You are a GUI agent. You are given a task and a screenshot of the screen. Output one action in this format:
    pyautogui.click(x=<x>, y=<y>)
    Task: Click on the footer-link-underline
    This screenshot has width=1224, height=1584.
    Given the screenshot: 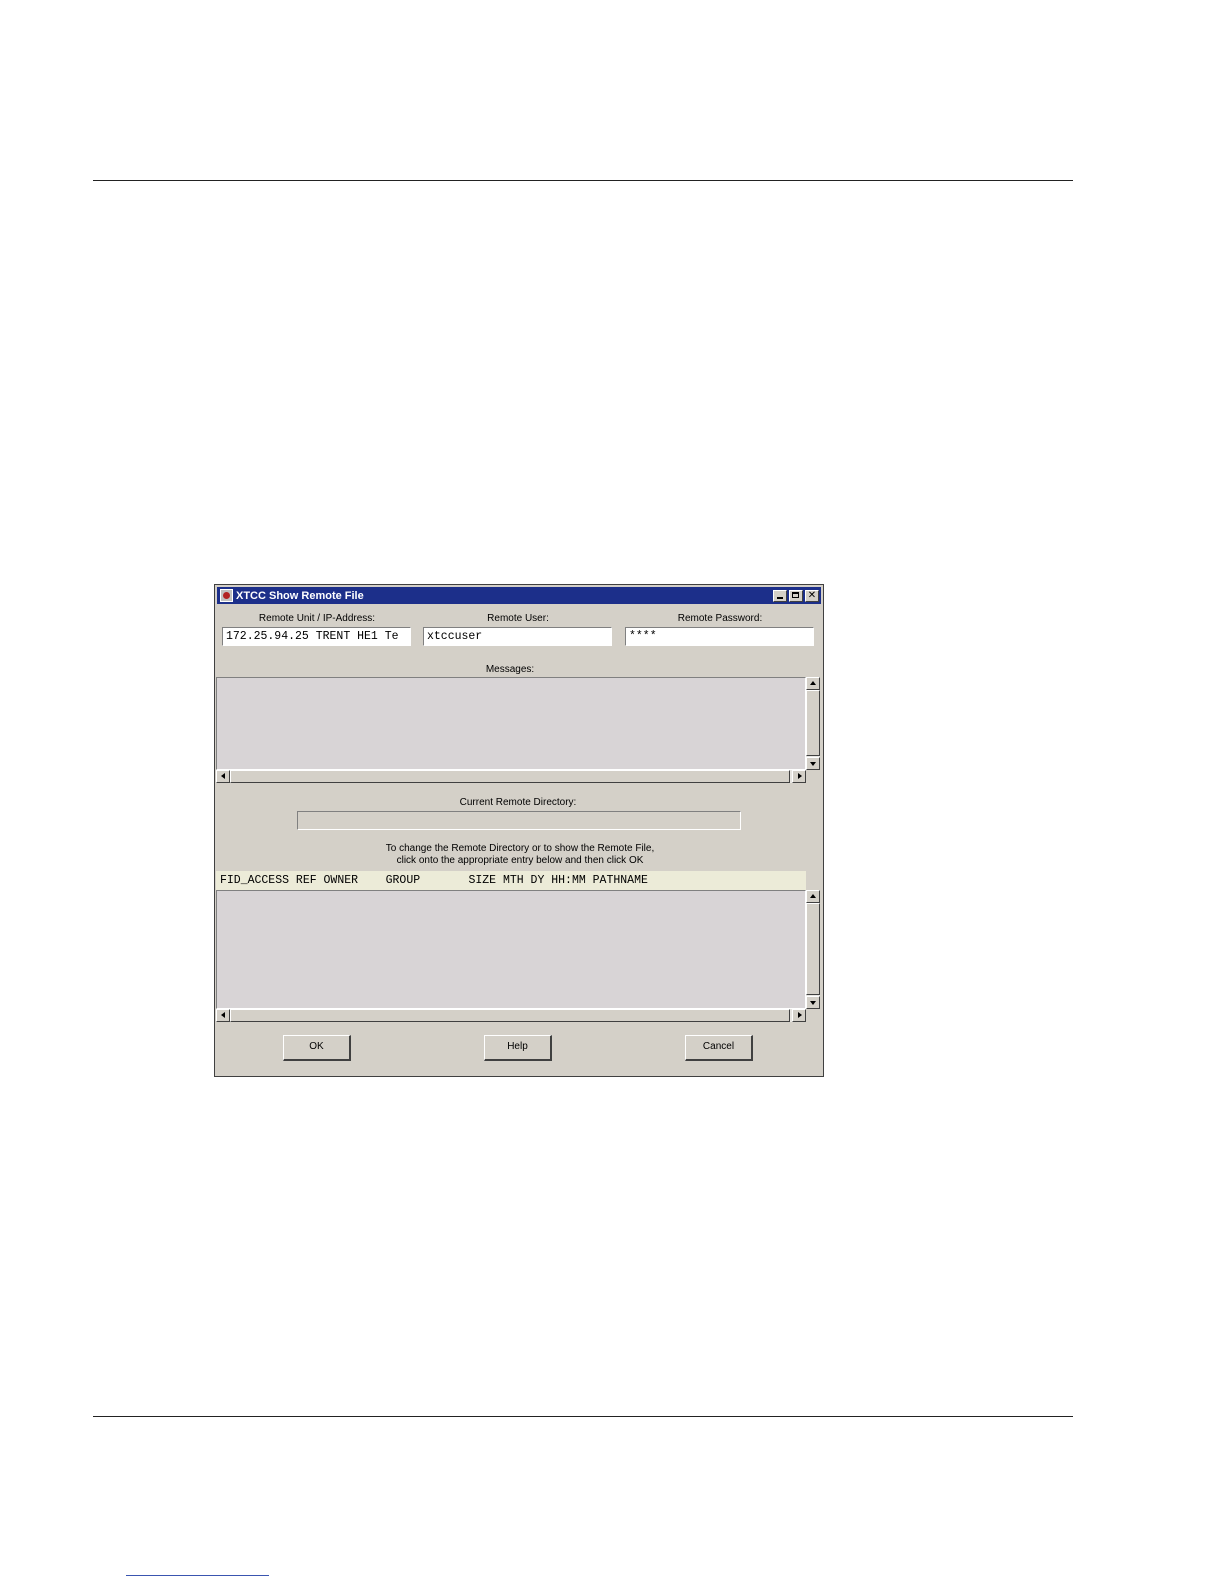 What is the action you would take?
    pyautogui.click(x=197, y=1575)
    